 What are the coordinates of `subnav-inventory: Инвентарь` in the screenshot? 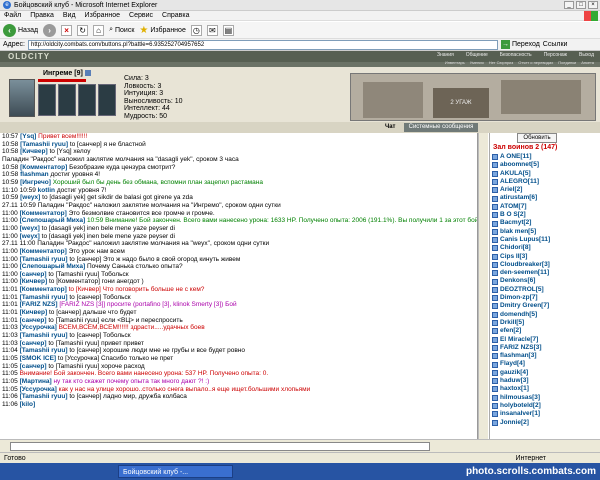 It's located at (455, 62).